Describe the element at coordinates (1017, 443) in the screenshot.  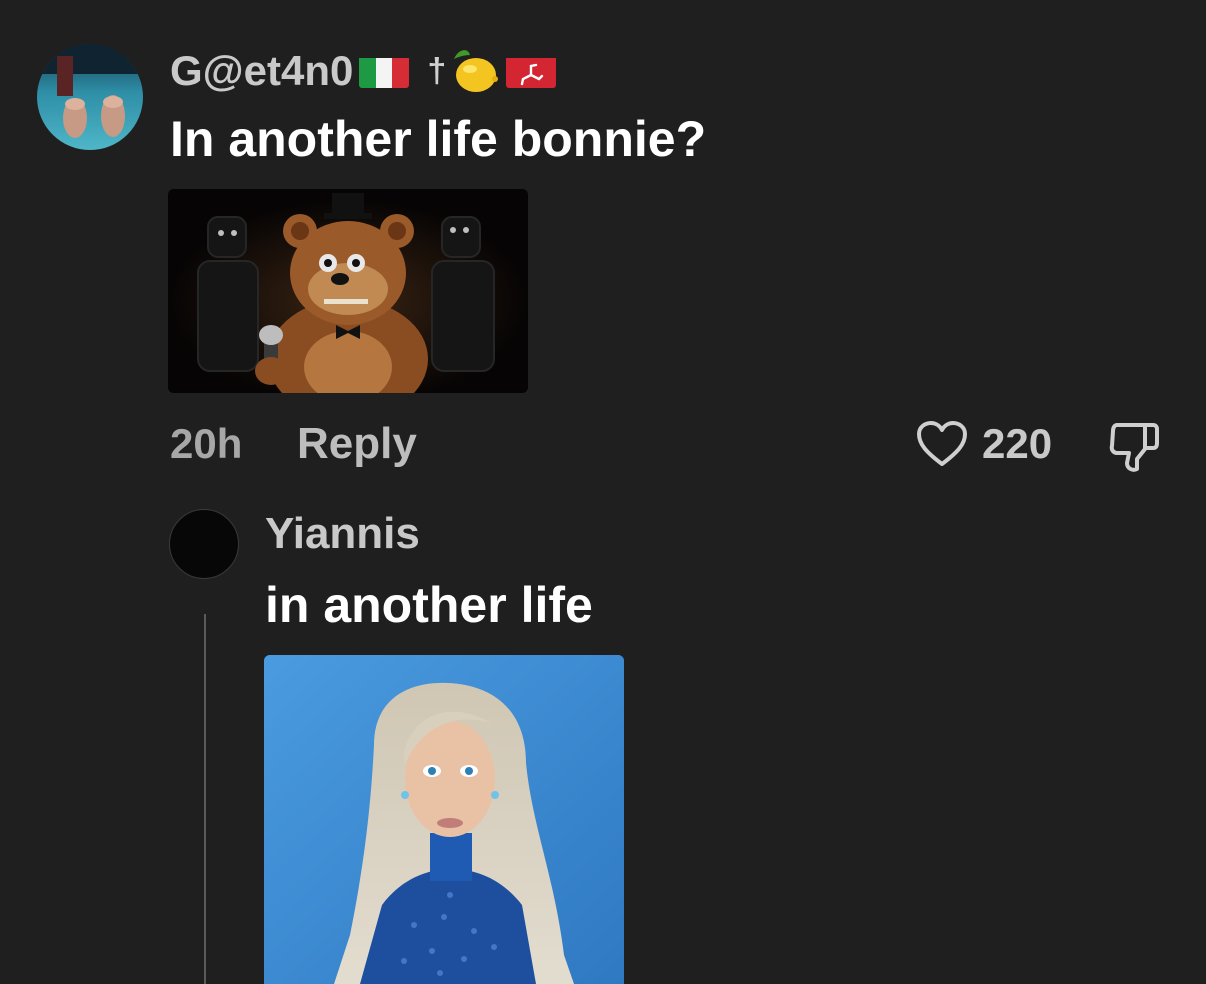
I see `like-count: 220` at that location.